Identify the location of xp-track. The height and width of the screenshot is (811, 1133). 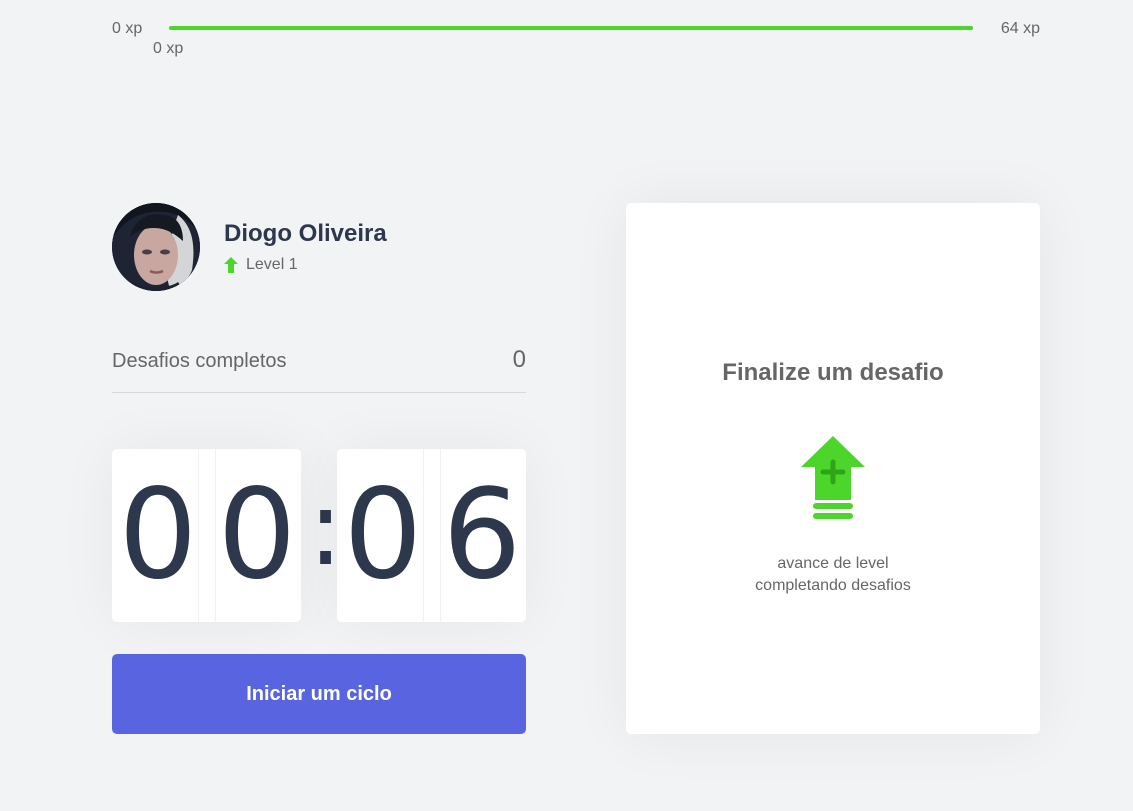
(571, 28).